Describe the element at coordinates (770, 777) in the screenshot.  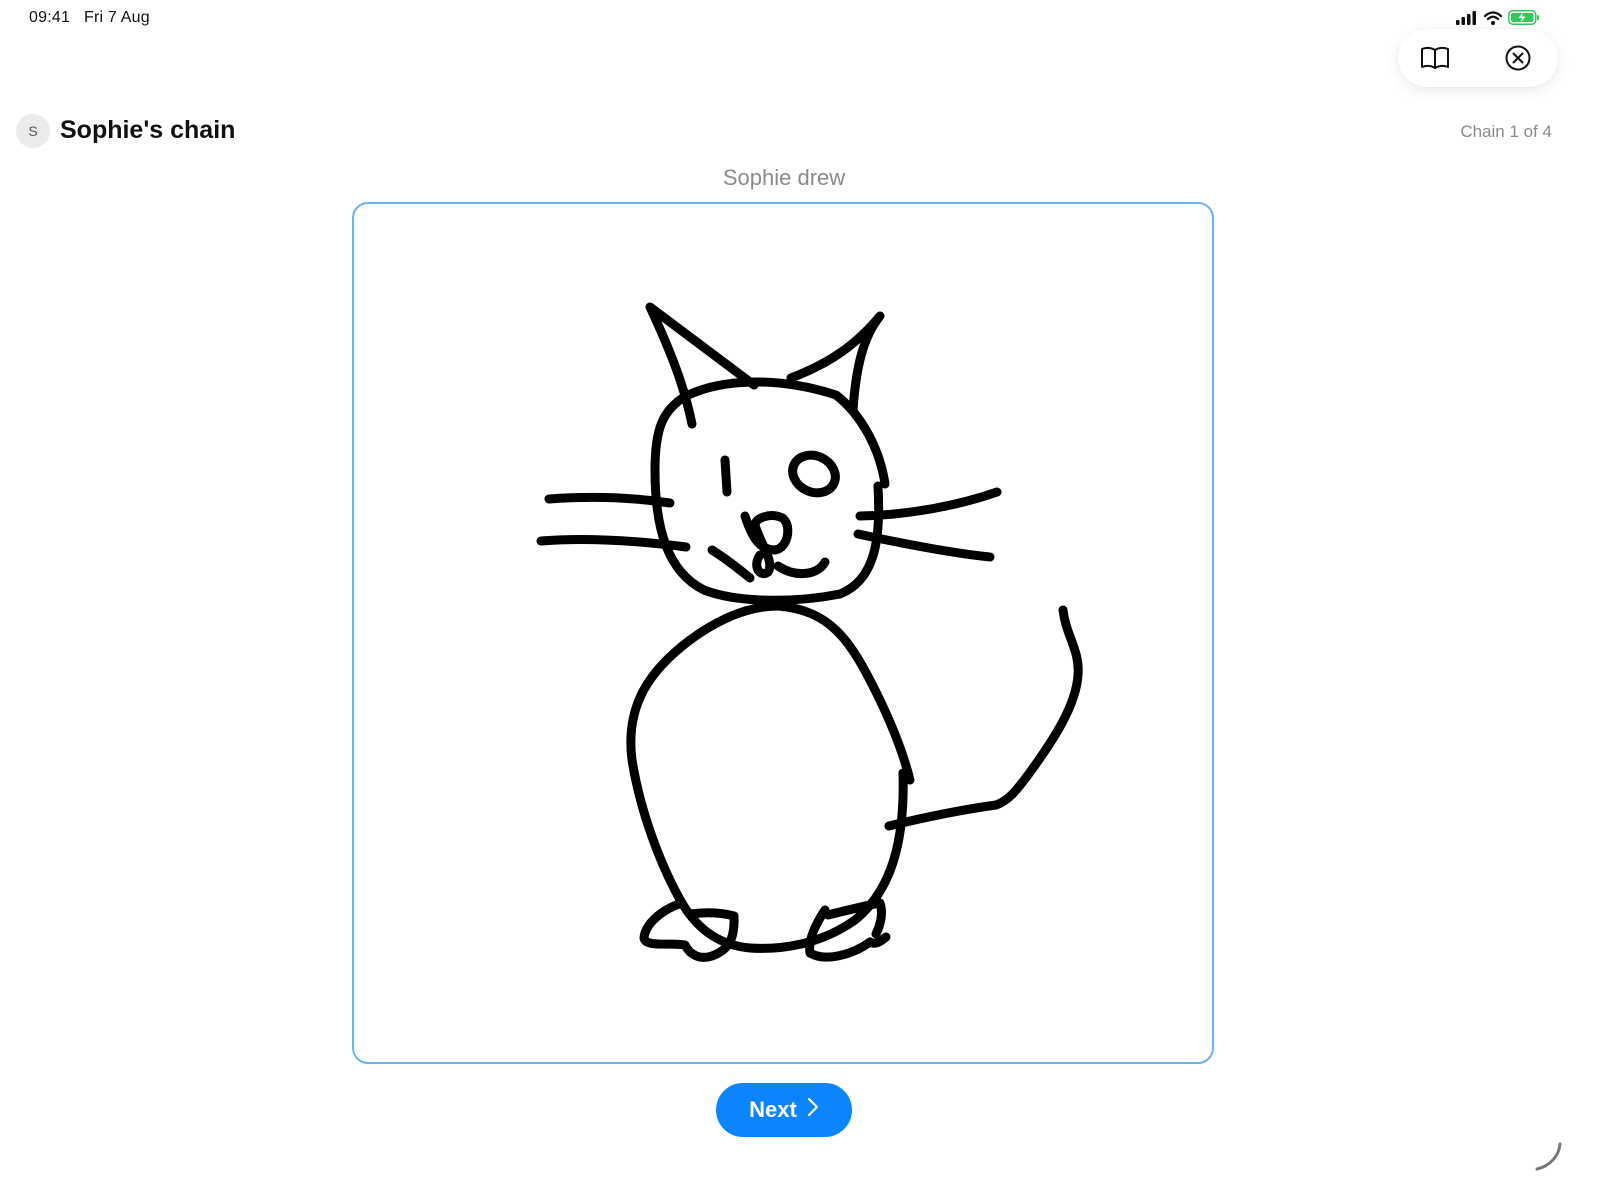
I see `body` at that location.